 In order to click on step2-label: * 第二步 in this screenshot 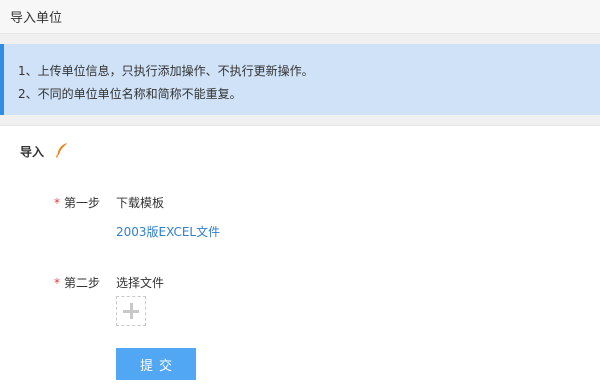, I will do `click(77, 282)`.